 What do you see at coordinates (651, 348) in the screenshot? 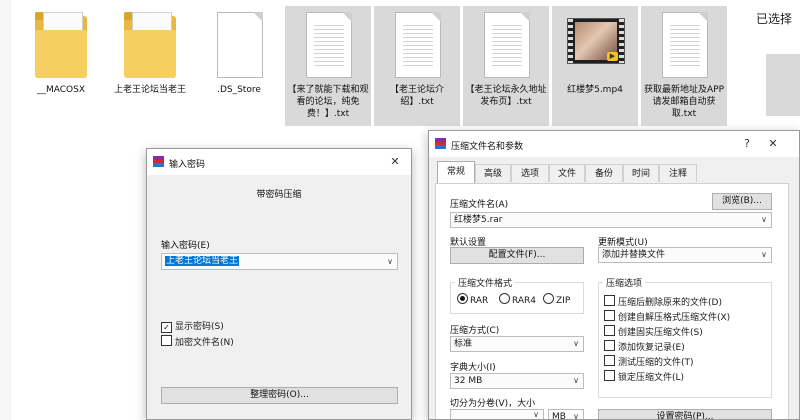
I see `checkbox-label: 添加恢复记录(E)` at bounding box center [651, 348].